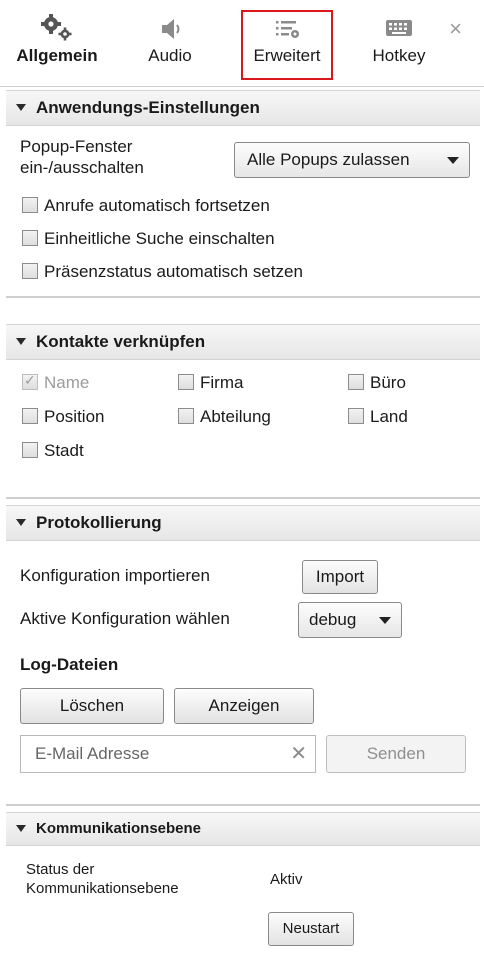  I want to click on popup-label-line2: ein-/ausschalten, so click(82, 167).